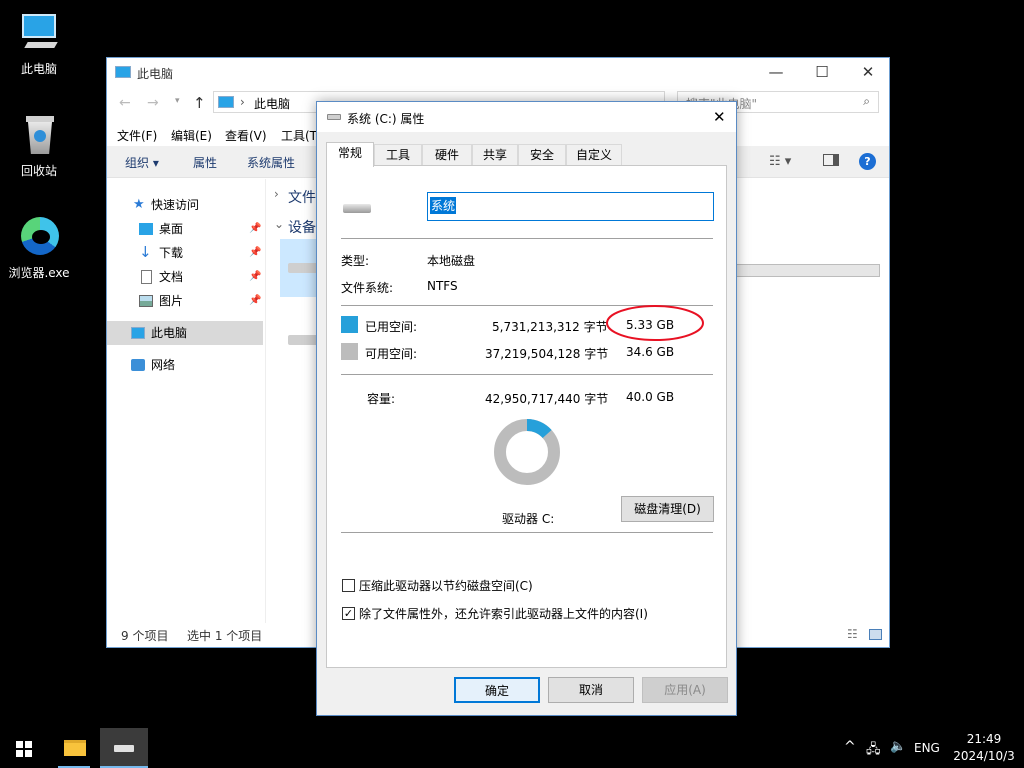 This screenshot has height=768, width=1024. Describe the element at coordinates (271, 162) in the screenshot. I see `system-properties-button: 系统属性` at that location.